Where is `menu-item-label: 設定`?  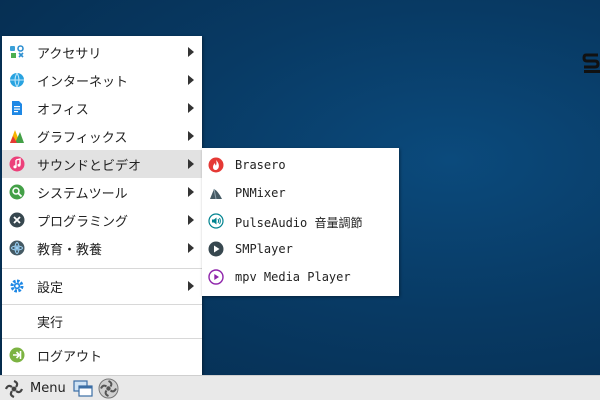 menu-item-label: 設定 is located at coordinates (50, 288).